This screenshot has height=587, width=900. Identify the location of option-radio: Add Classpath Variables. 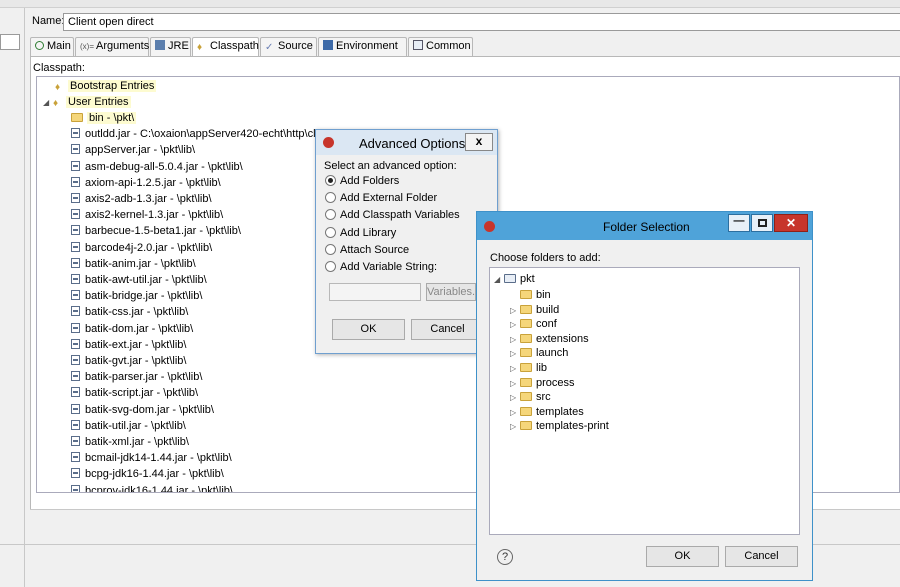
(392, 215).